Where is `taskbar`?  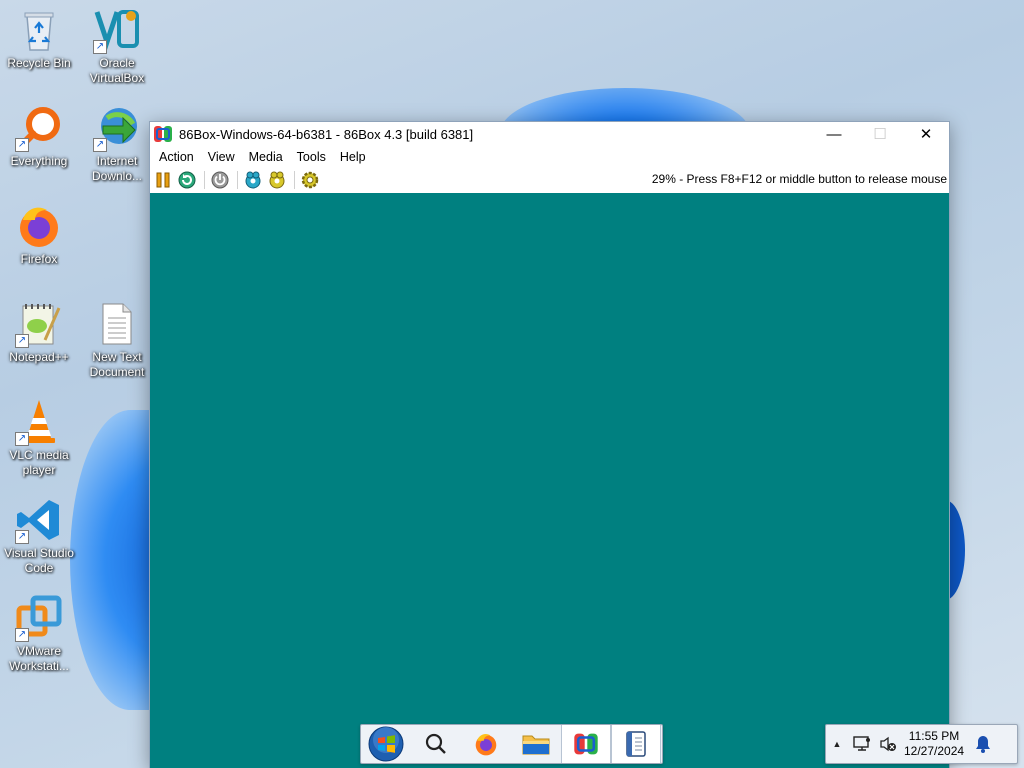 taskbar is located at coordinates (511, 744).